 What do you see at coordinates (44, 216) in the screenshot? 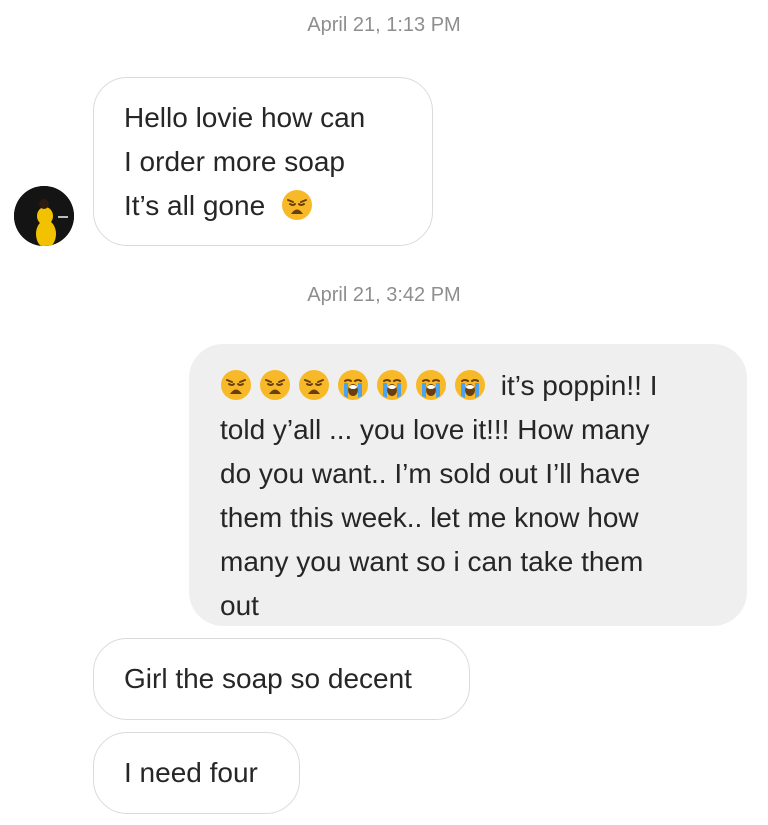
I see `contact-avatar` at bounding box center [44, 216].